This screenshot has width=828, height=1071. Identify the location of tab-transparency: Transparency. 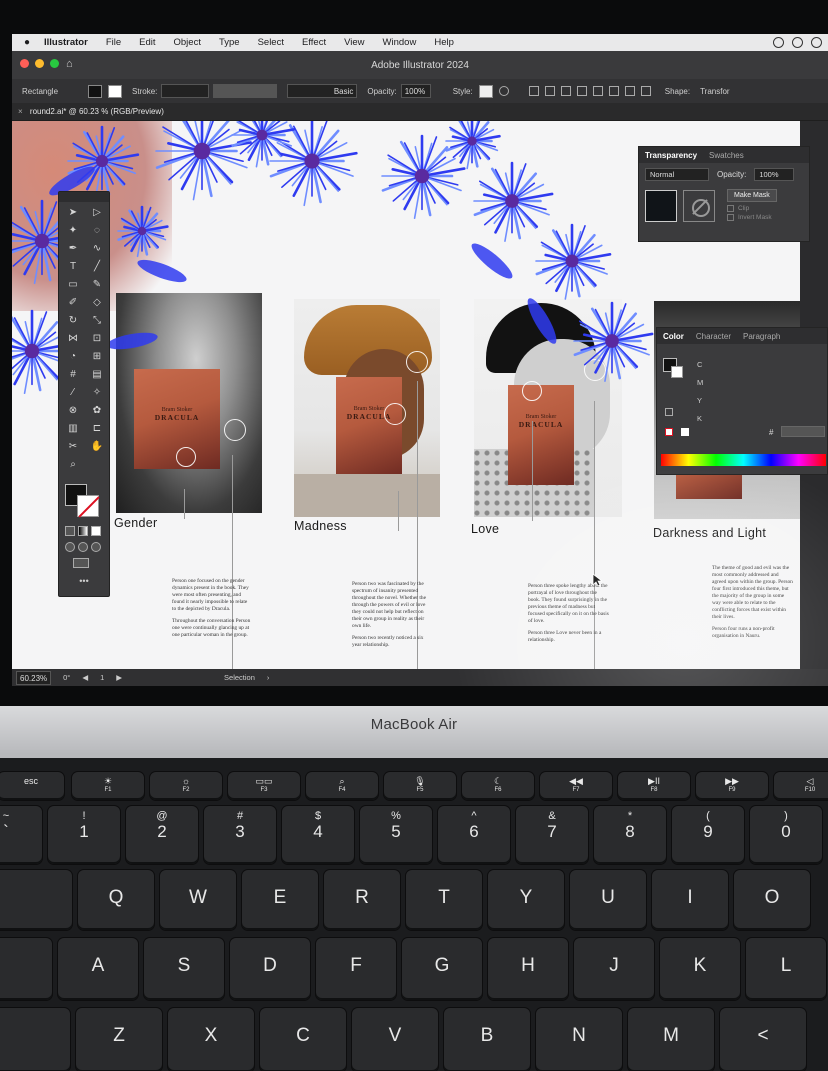
(671, 155).